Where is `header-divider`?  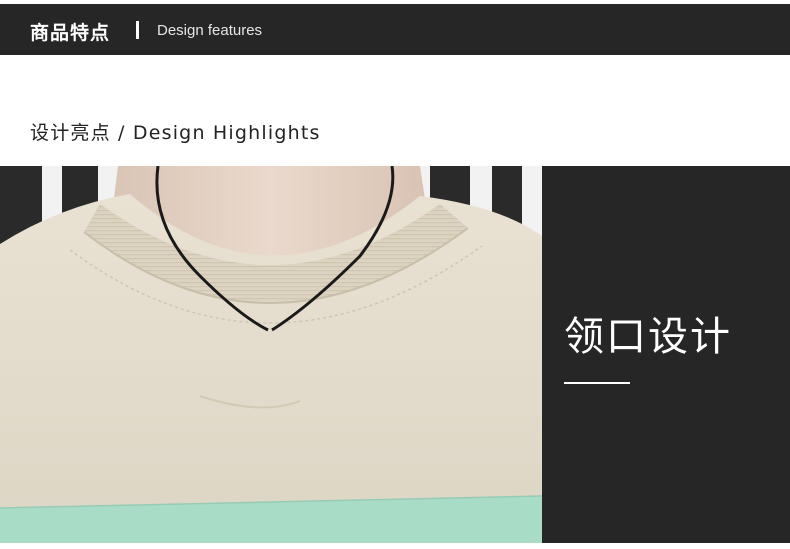 header-divider is located at coordinates (137, 30).